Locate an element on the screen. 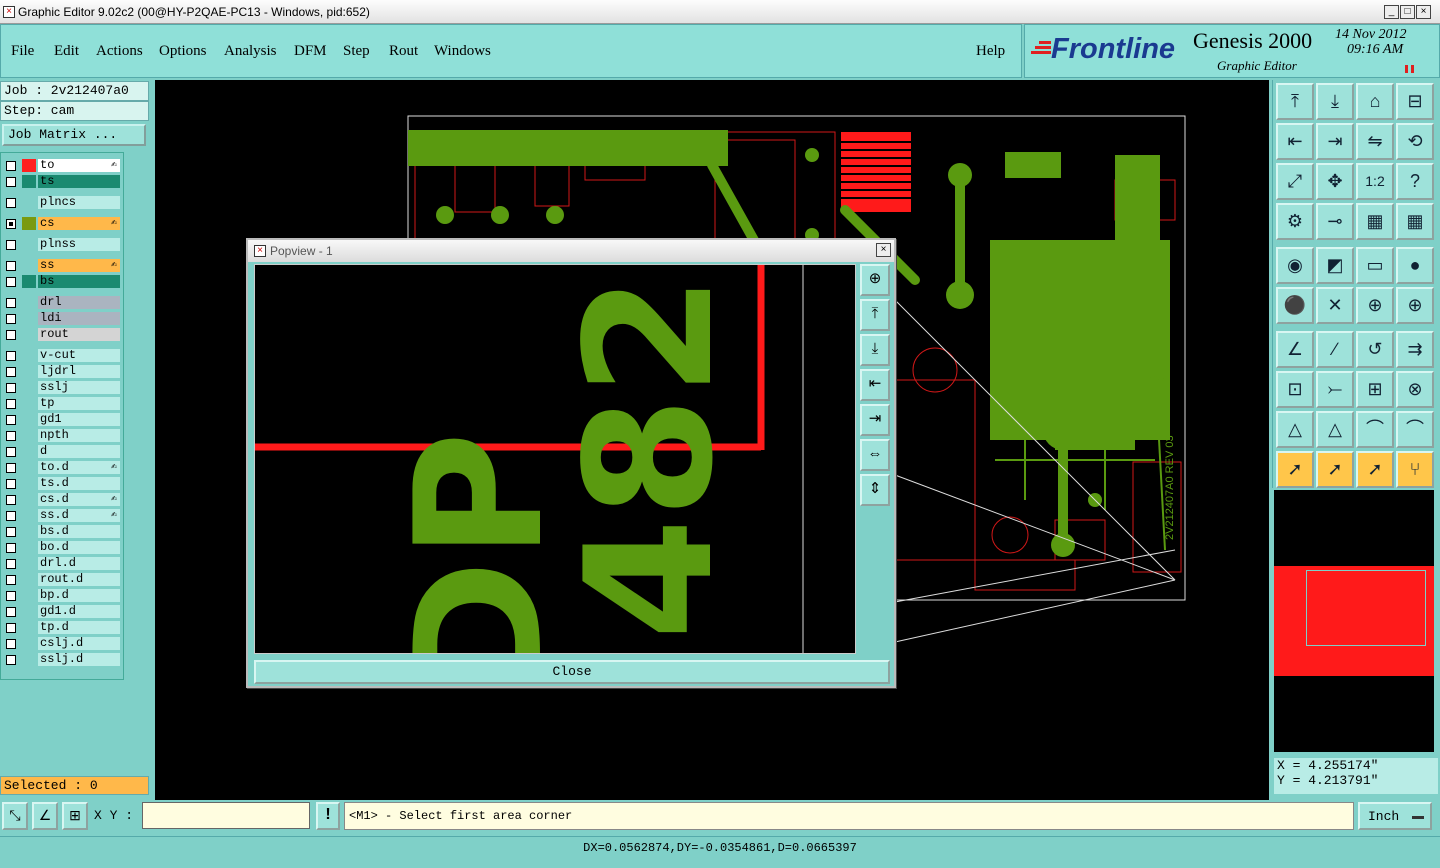  layer-name: to.d ✍ is located at coordinates (79, 467).